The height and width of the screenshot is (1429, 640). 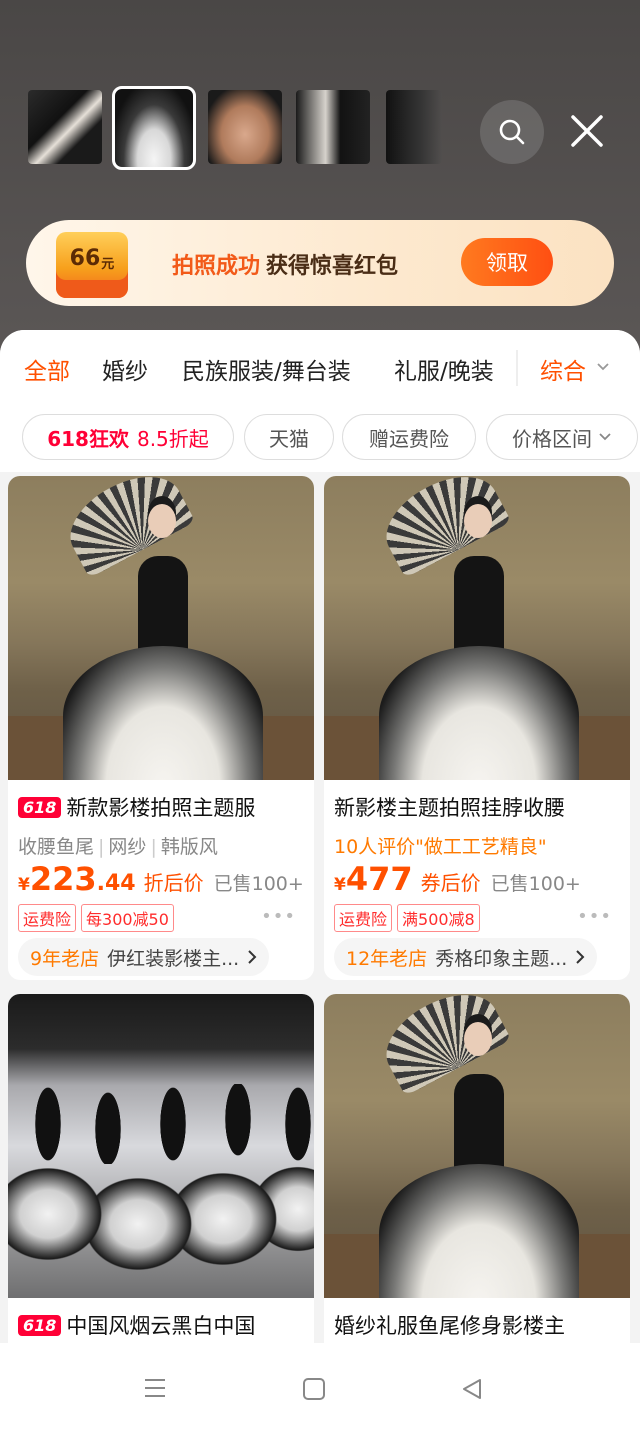 I want to click on tab-divider, so click(x=517, y=368).